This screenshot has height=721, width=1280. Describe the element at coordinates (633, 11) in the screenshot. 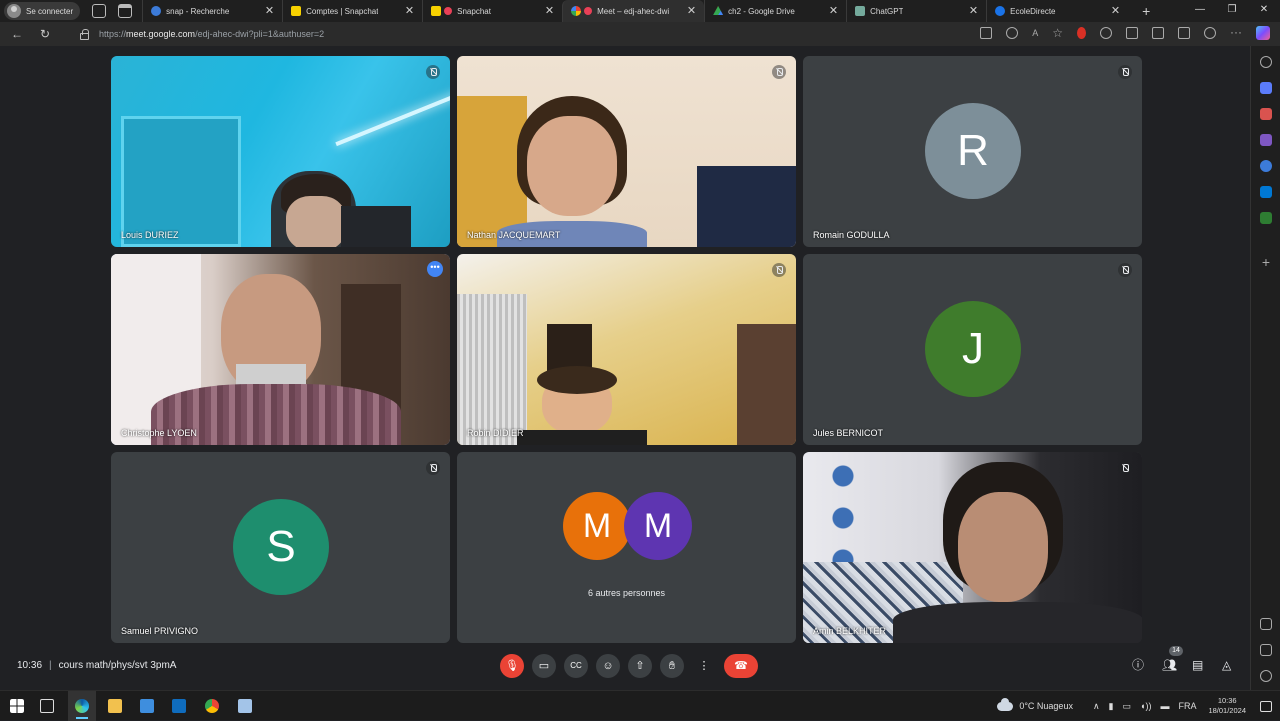

I see `tab-meet: Meet – edj-ahec-dwi ✕` at that location.